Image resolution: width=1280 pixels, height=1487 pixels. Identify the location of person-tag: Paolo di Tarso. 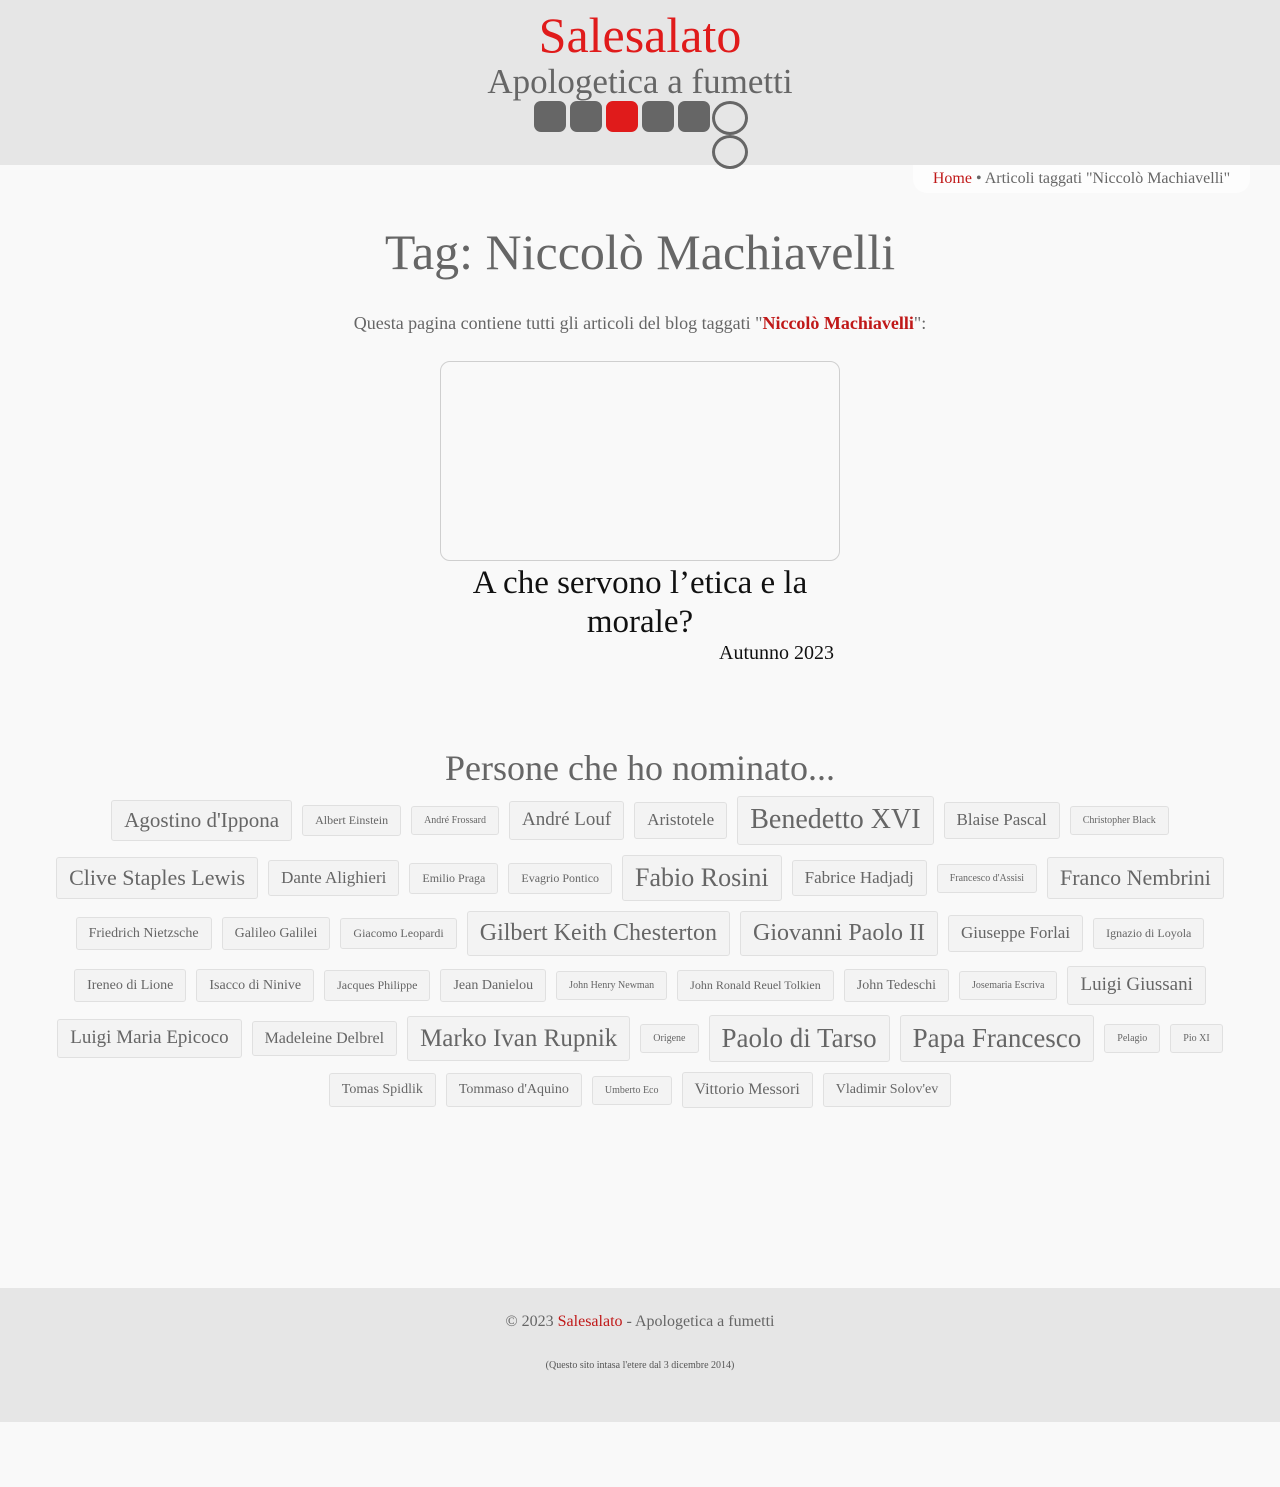
(799, 1038).